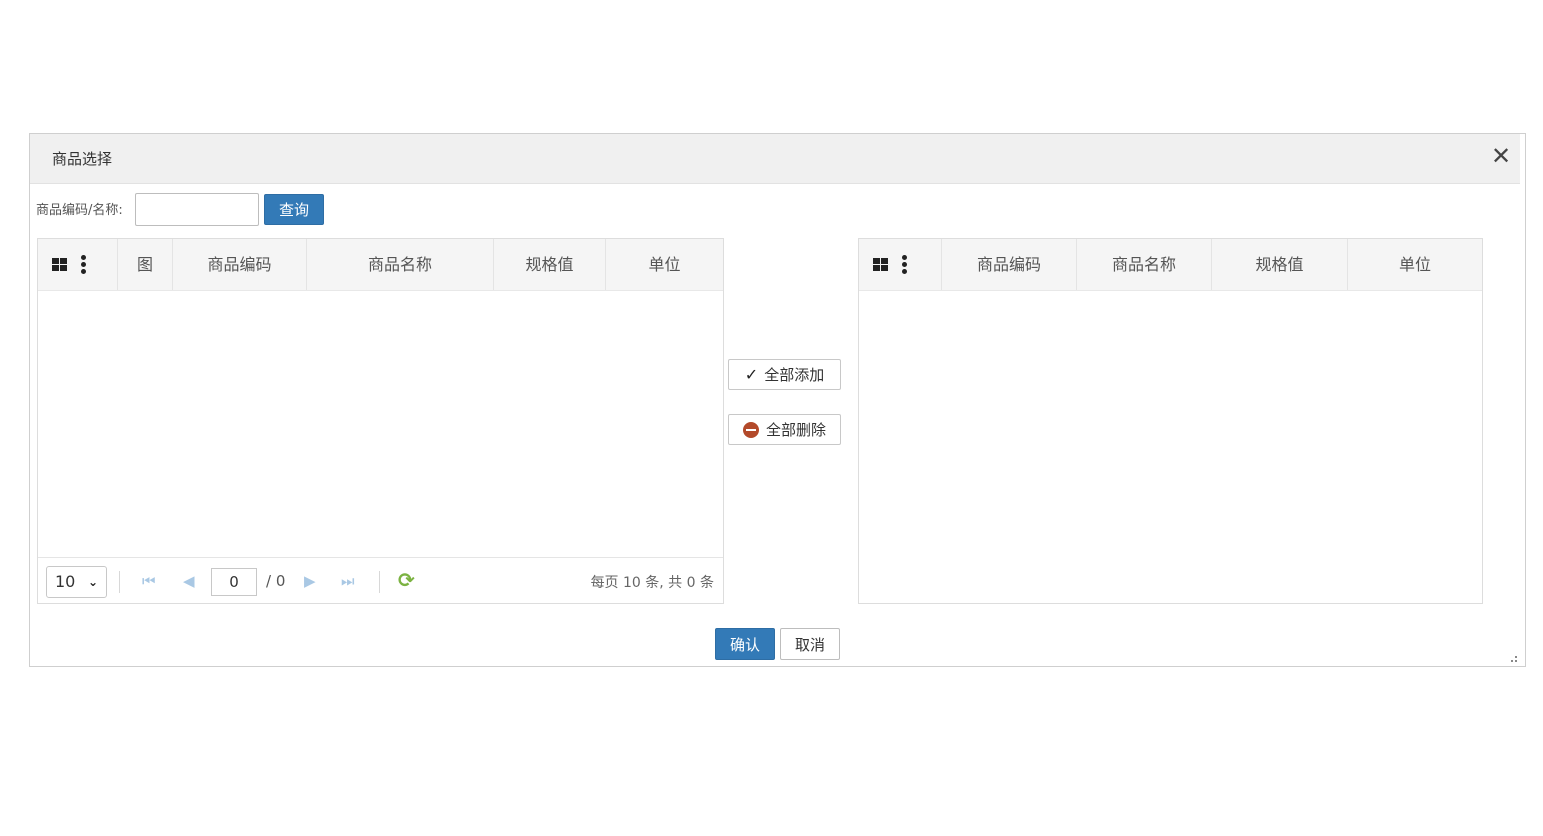 The height and width of the screenshot is (836, 1543). Describe the element at coordinates (310, 581) in the screenshot. I see `next-page-icon: ▶` at that location.